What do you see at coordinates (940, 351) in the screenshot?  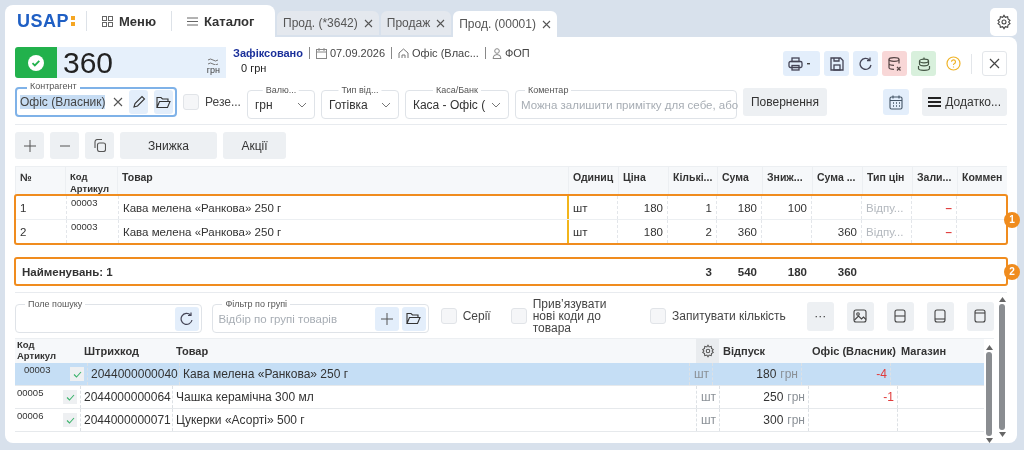 I see `column-header: Магазин` at bounding box center [940, 351].